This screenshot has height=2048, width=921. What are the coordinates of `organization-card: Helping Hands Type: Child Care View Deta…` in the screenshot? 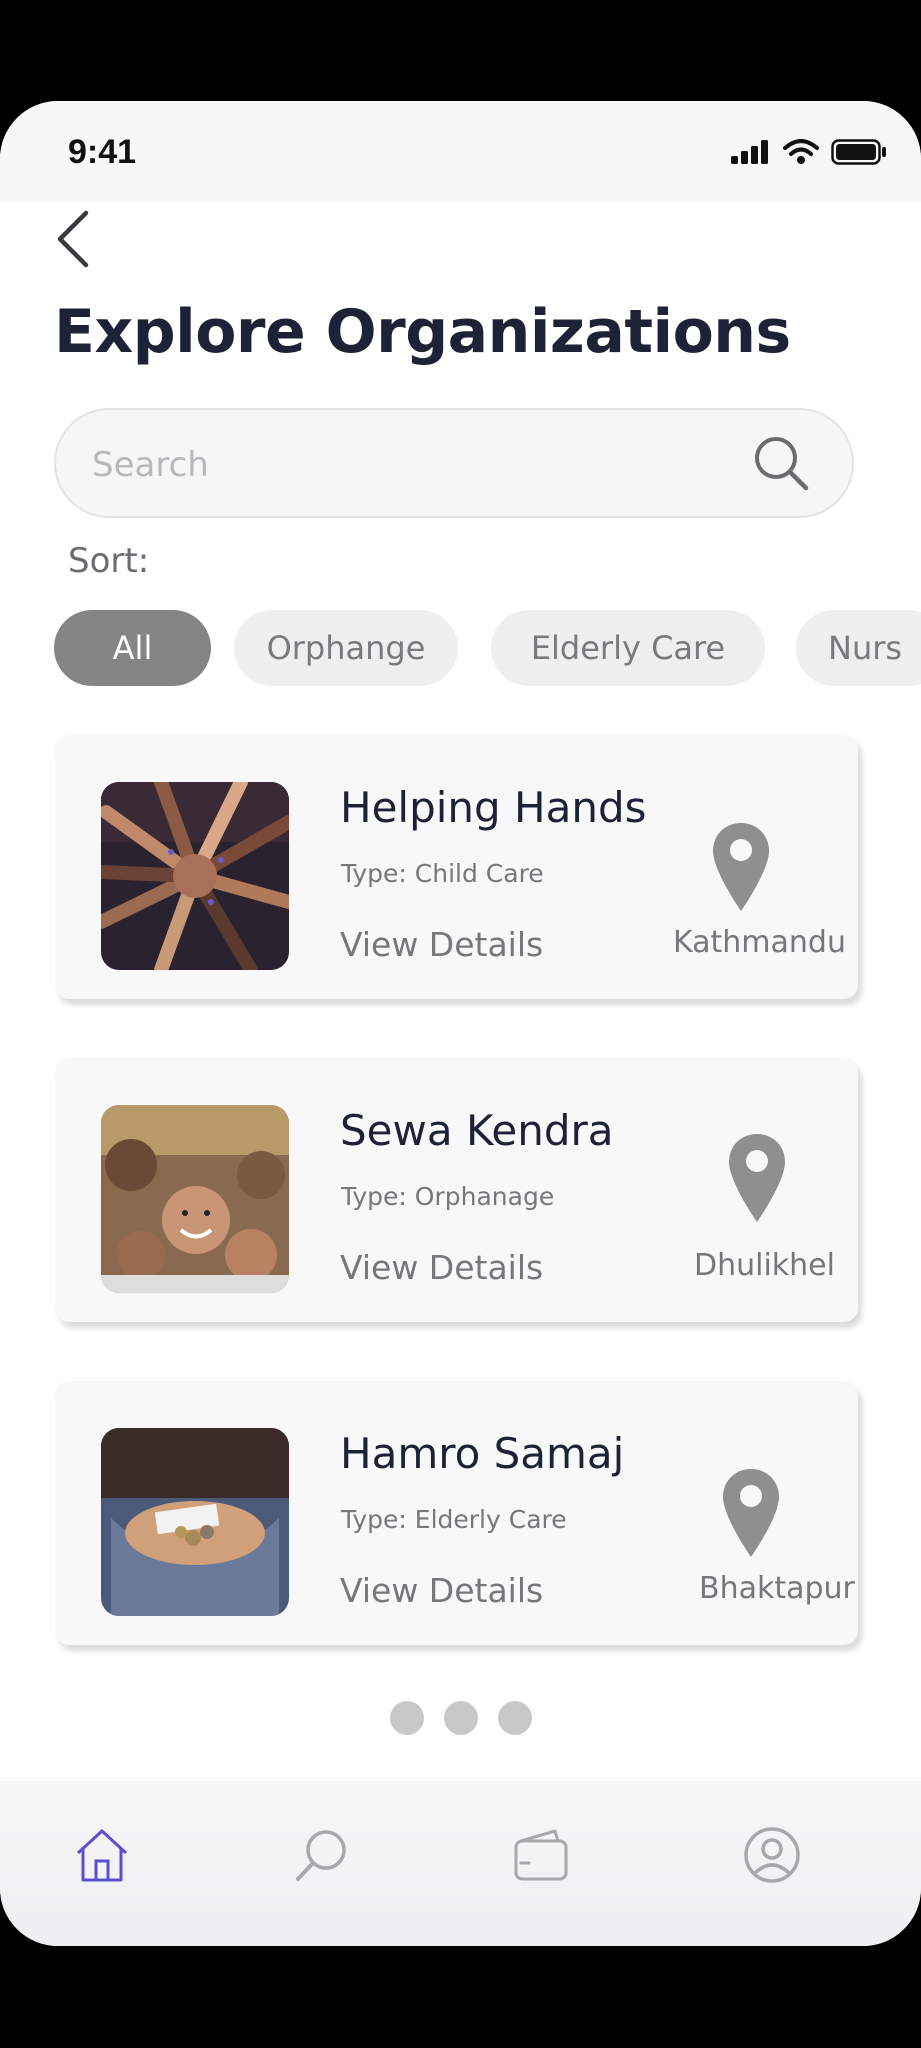 It's located at (456, 867).